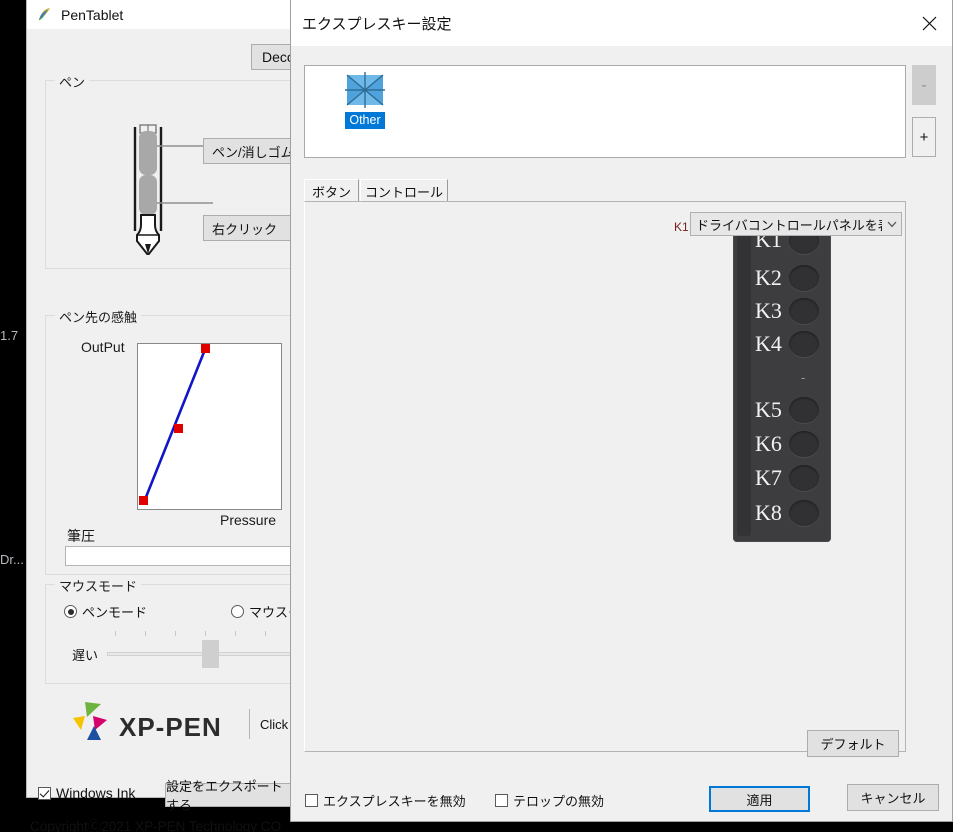  I want to click on pressure-axis-label: Pressure, so click(248, 520).